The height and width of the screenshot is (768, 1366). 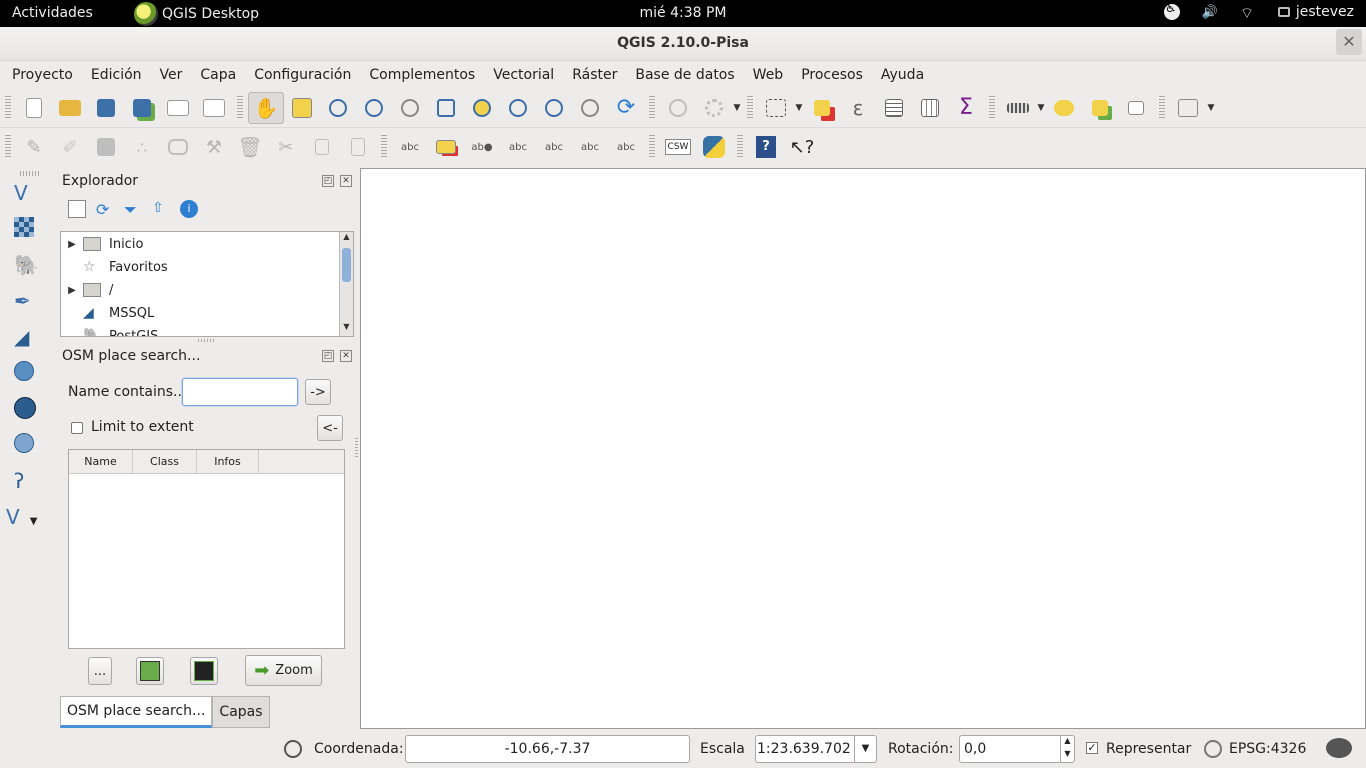 What do you see at coordinates (199, 313) in the screenshot?
I see `tree-item-mssql: ◢ MSSQL` at bounding box center [199, 313].